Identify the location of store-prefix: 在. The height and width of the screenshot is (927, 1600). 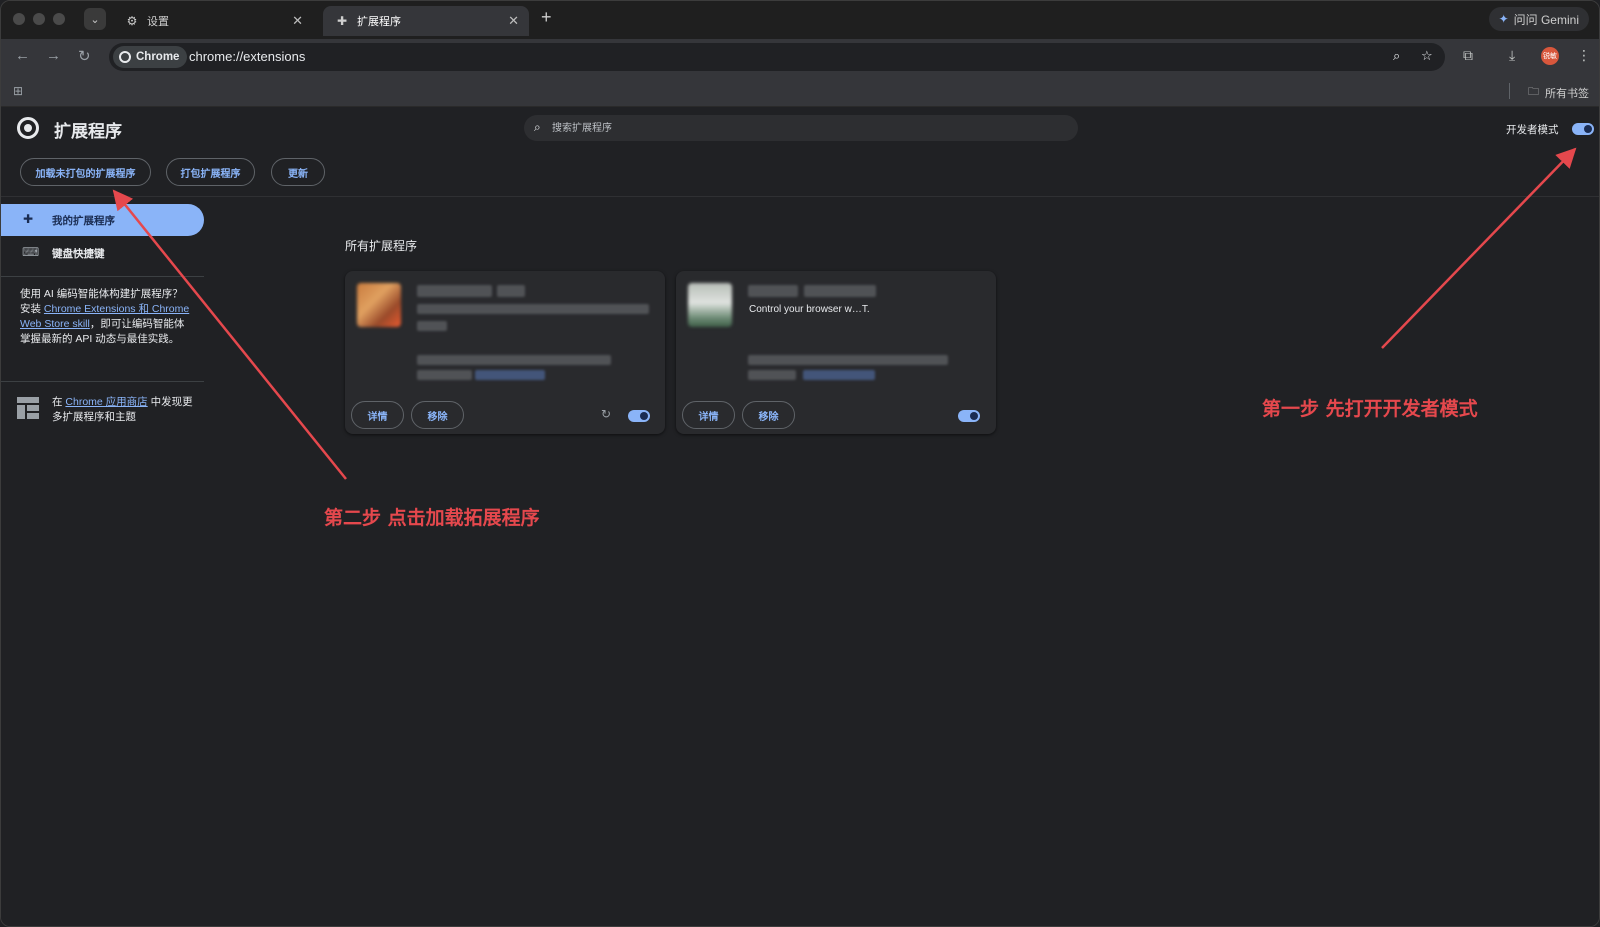
(59, 402).